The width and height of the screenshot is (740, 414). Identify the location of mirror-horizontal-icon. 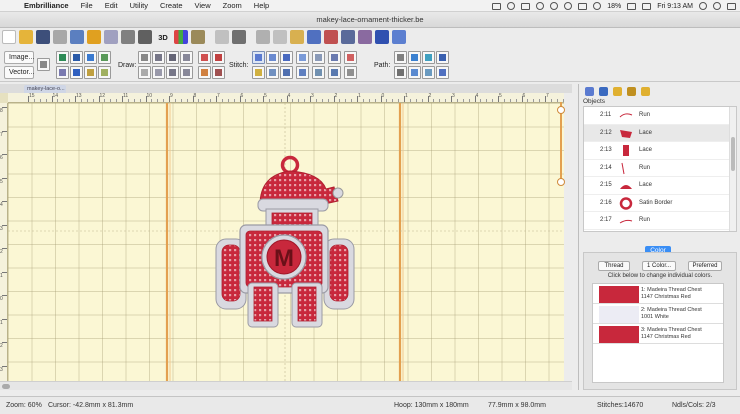
(128, 37).